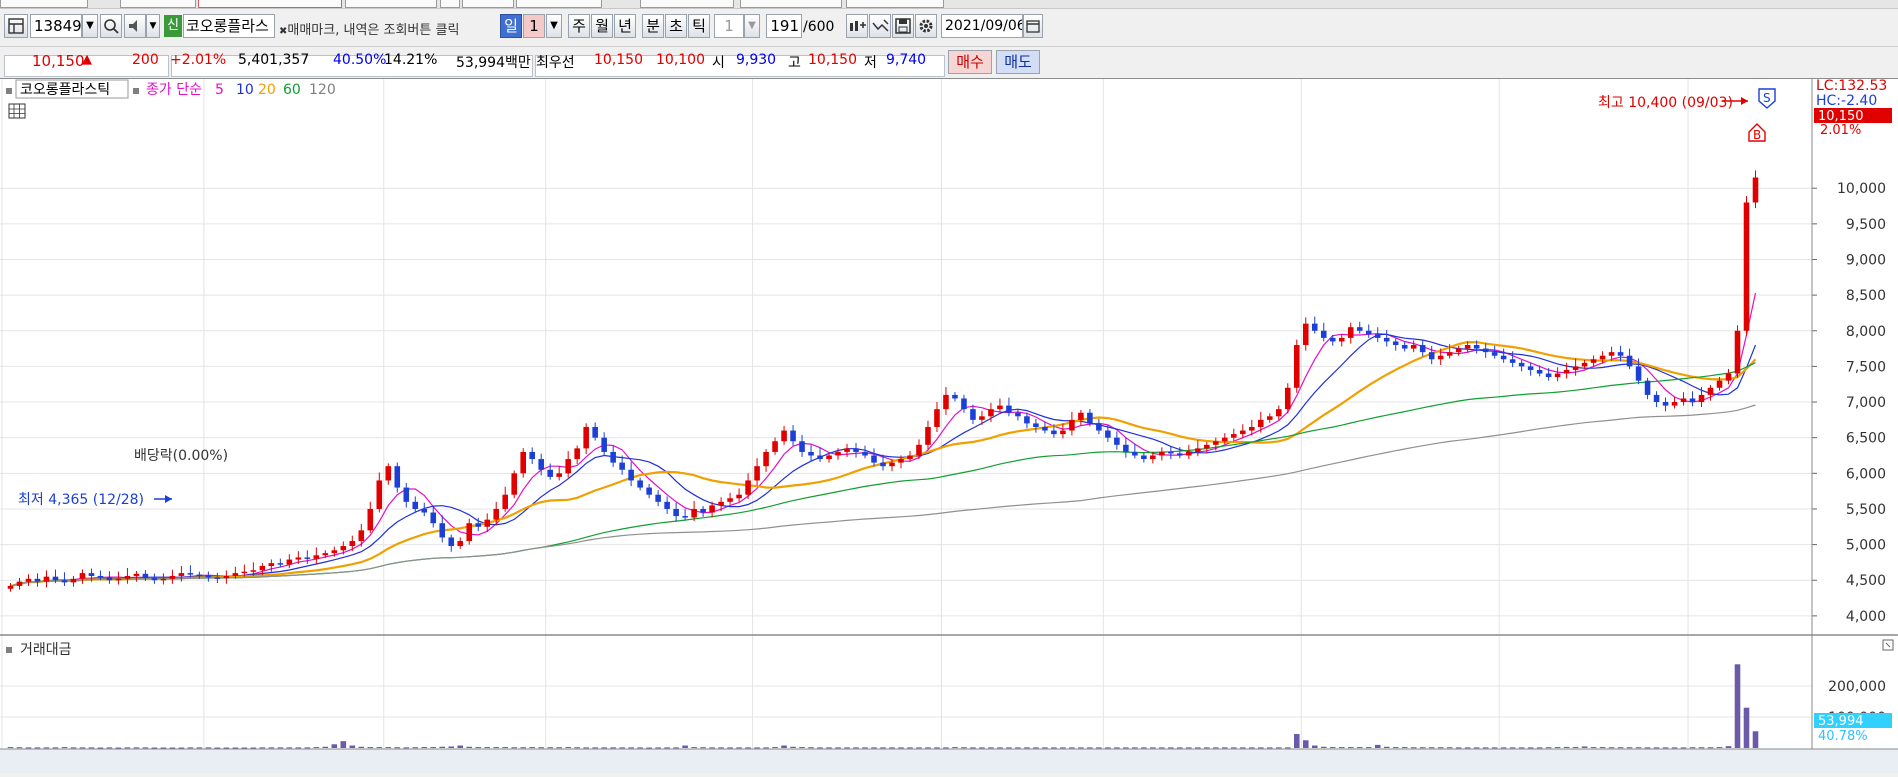 The image size is (1898, 777). I want to click on code-dropdown-icon: ▼, so click(90, 26).